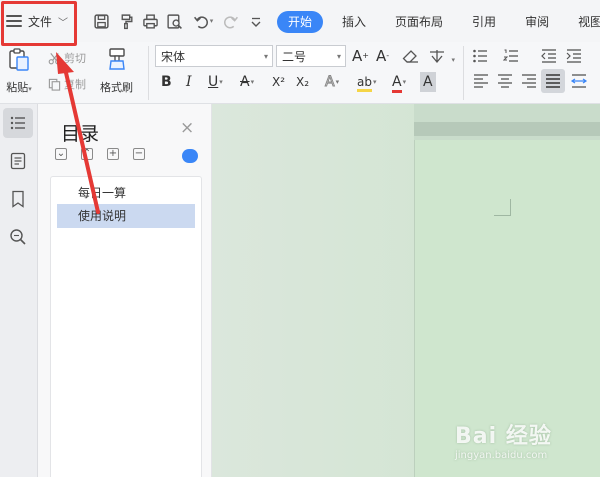  I want to click on highlight-button: ab▾, so click(367, 82).